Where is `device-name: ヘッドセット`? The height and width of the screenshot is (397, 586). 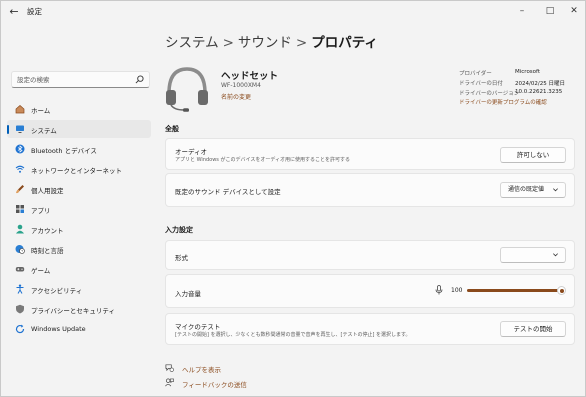 device-name: ヘッドセット is located at coordinates (250, 76).